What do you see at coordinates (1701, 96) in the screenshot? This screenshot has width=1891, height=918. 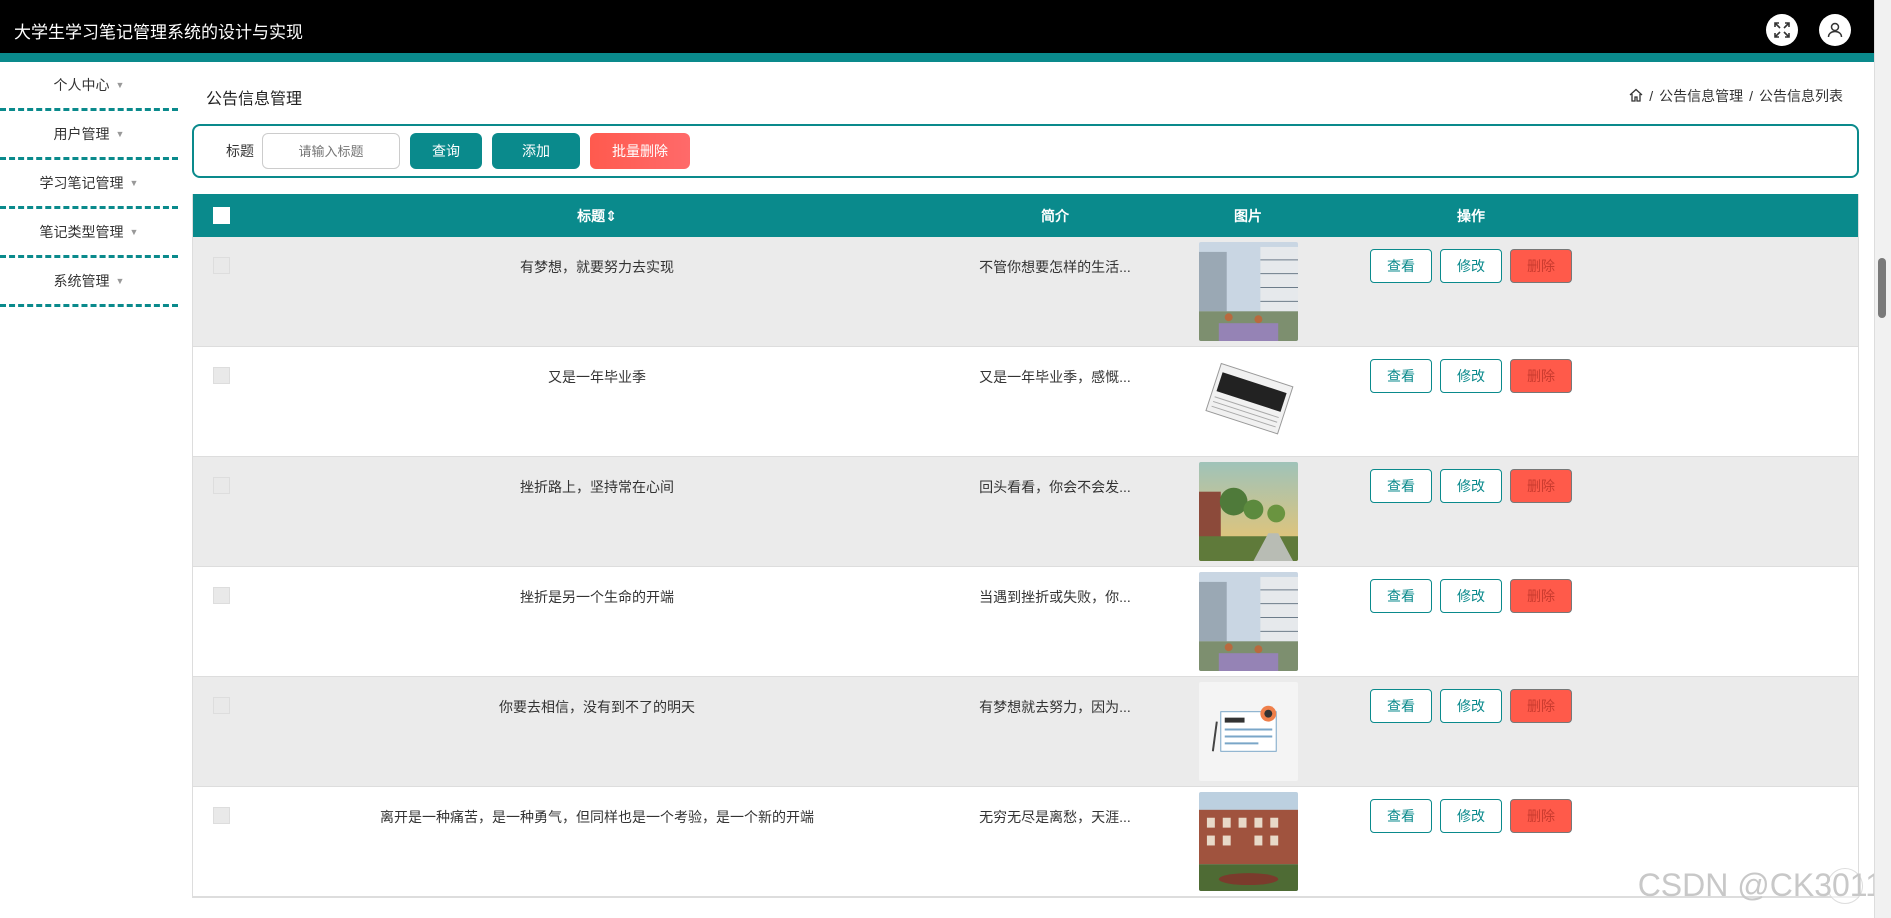 I see `breadcrumb-level1: 公告信息管理` at bounding box center [1701, 96].